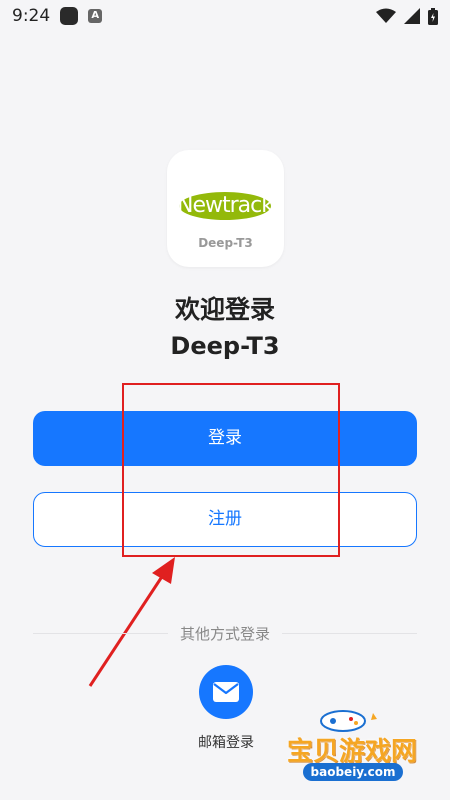 Image resolution: width=450 pixels, height=800 pixels. What do you see at coordinates (352, 745) in the screenshot?
I see `site-watermark: 宝贝游戏网 baobeiy.com` at bounding box center [352, 745].